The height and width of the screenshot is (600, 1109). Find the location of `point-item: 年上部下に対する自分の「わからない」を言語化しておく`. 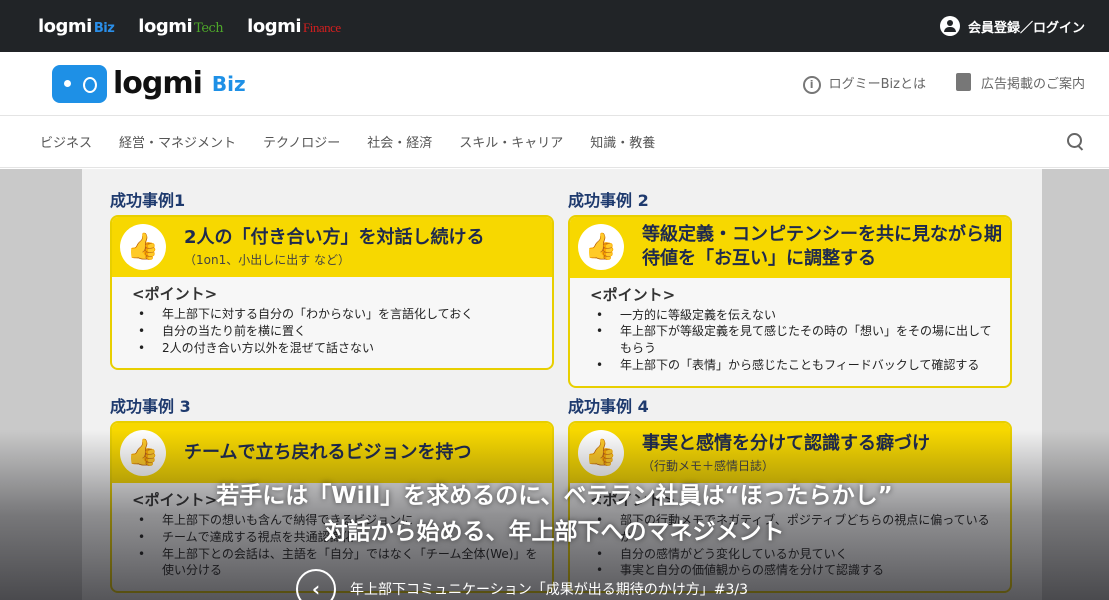

point-item: 年上部下に対する自分の「わからない」を言語化しておく is located at coordinates (335, 314).